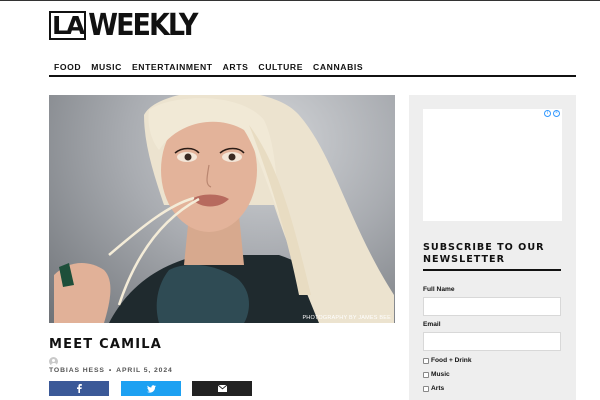  I want to click on email-label: Email, so click(432, 324).